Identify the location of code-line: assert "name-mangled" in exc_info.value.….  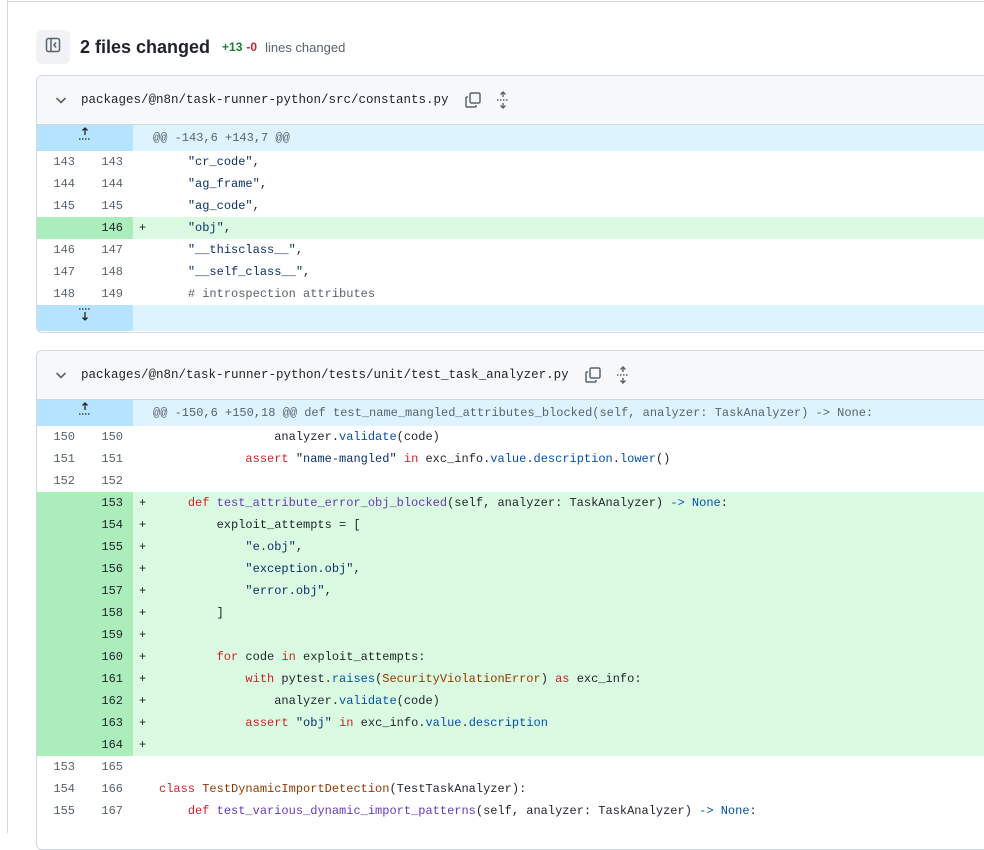
(458, 459).